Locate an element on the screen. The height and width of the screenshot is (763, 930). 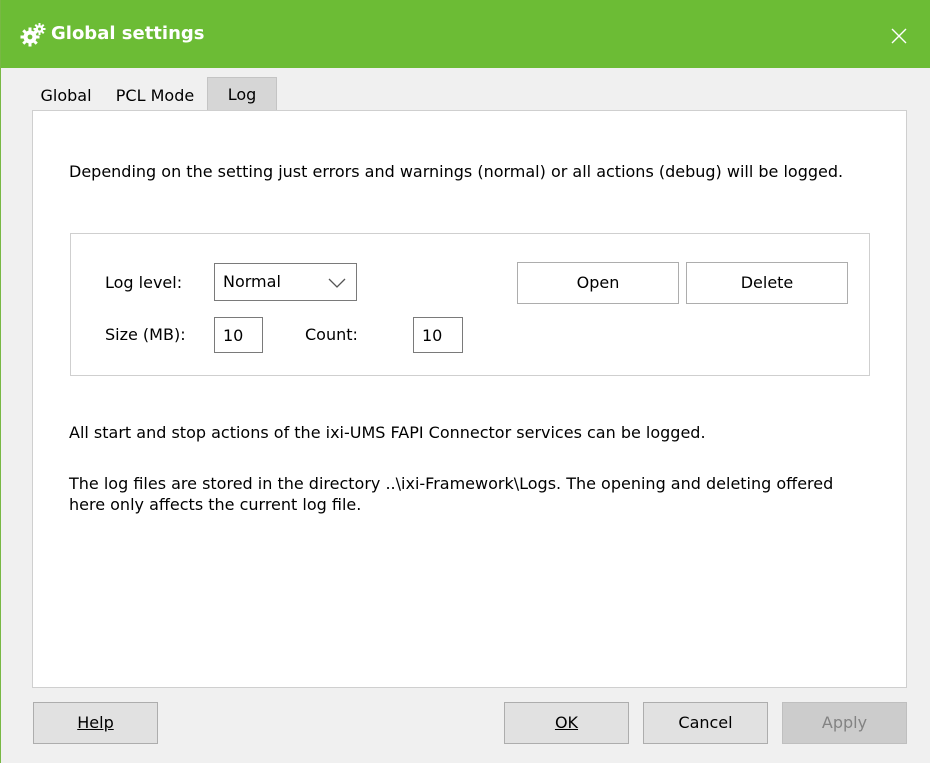
size-input is located at coordinates (238, 335).